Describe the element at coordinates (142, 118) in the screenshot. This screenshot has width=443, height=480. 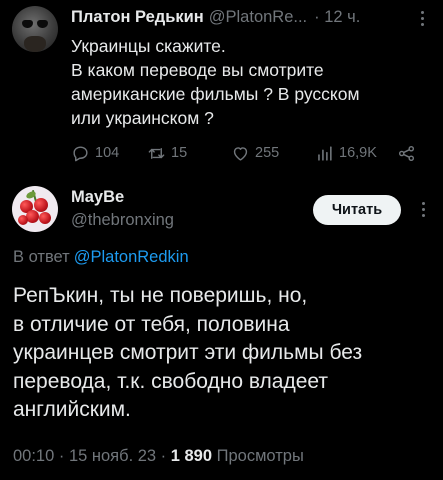
I see `tweet-text-line: или украинском ?` at that location.